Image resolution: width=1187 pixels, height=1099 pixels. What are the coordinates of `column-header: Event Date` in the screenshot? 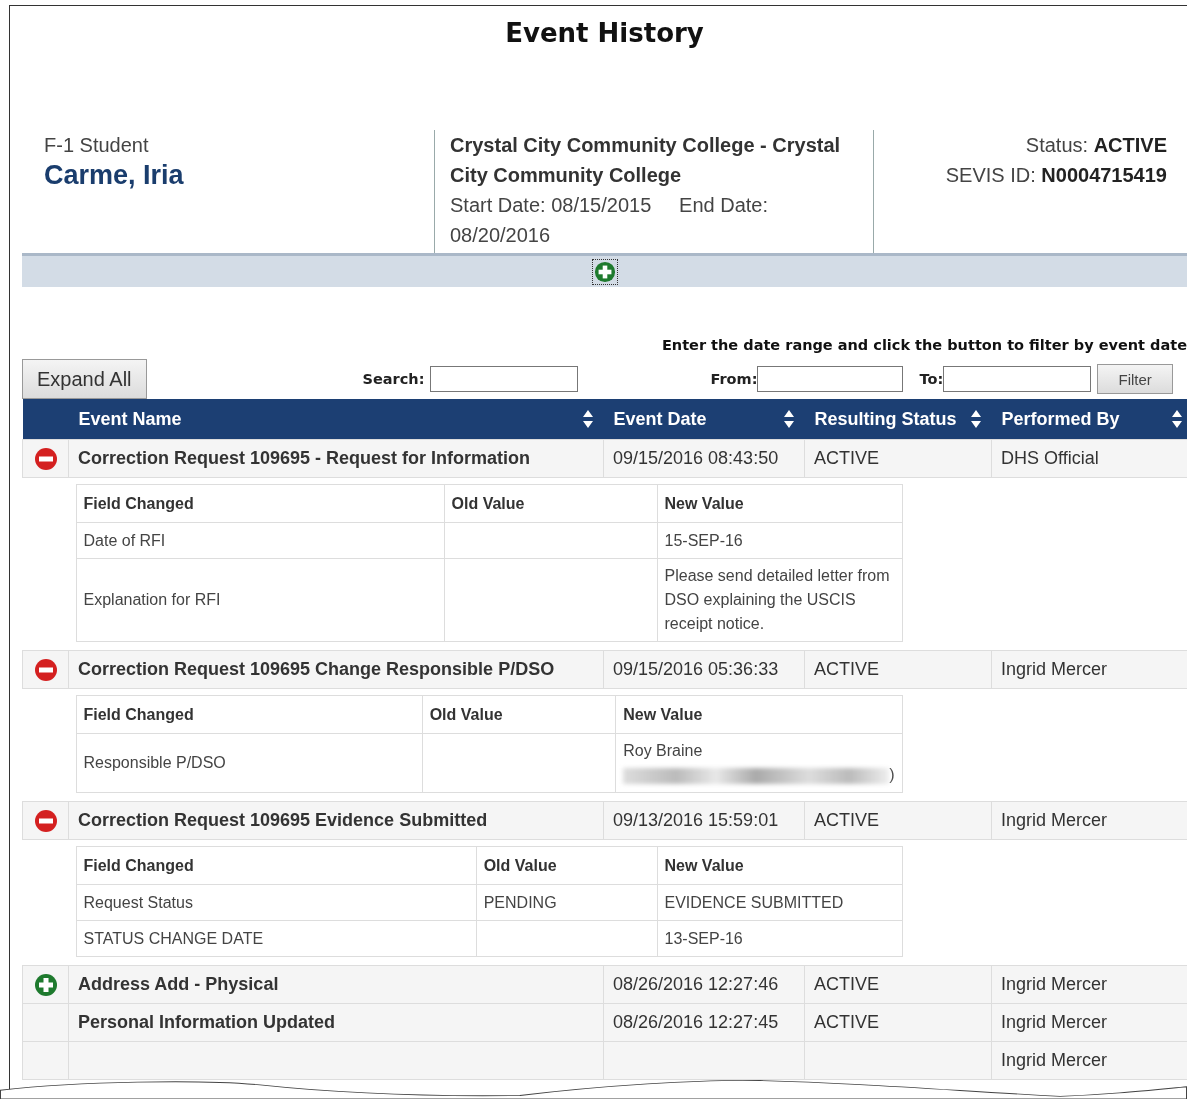 It's located at (704, 419).